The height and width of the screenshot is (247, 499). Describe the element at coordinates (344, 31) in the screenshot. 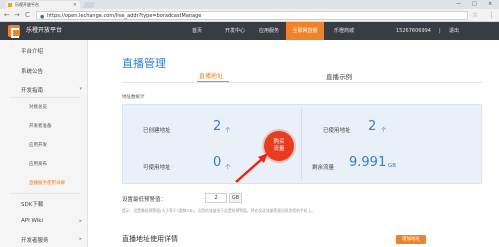

I see `nav-mall: 乐橙商城` at that location.